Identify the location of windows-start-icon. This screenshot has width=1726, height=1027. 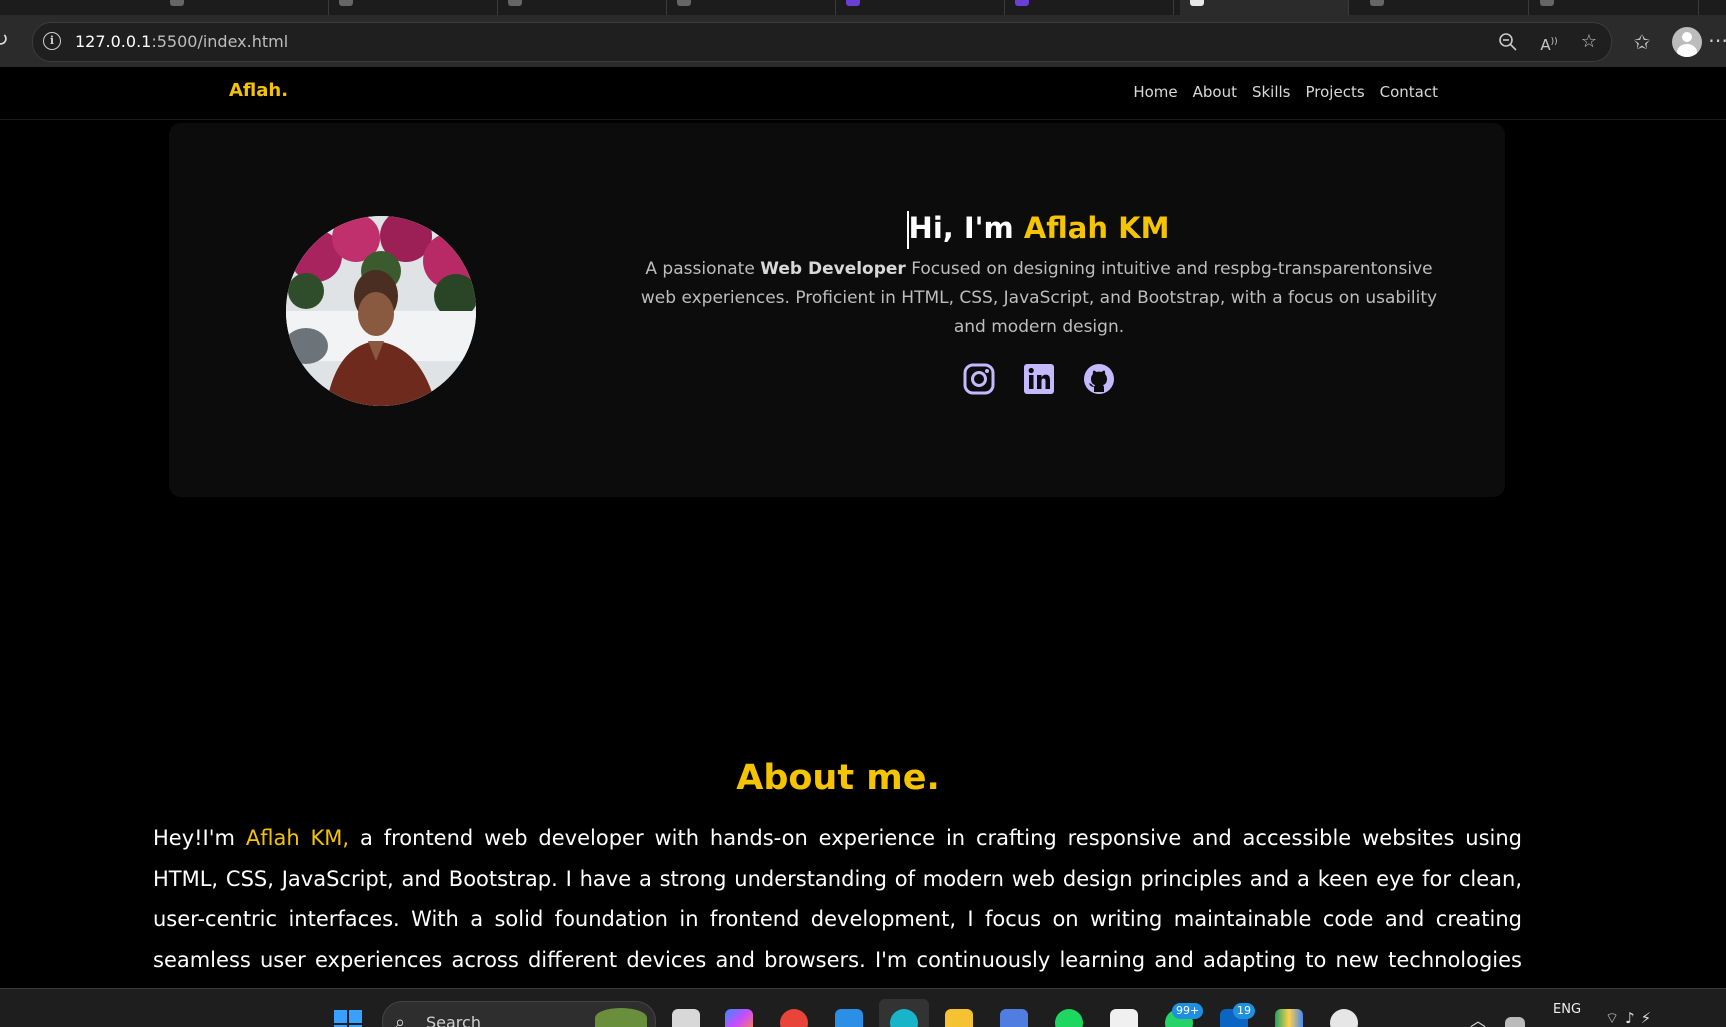
(348, 1018).